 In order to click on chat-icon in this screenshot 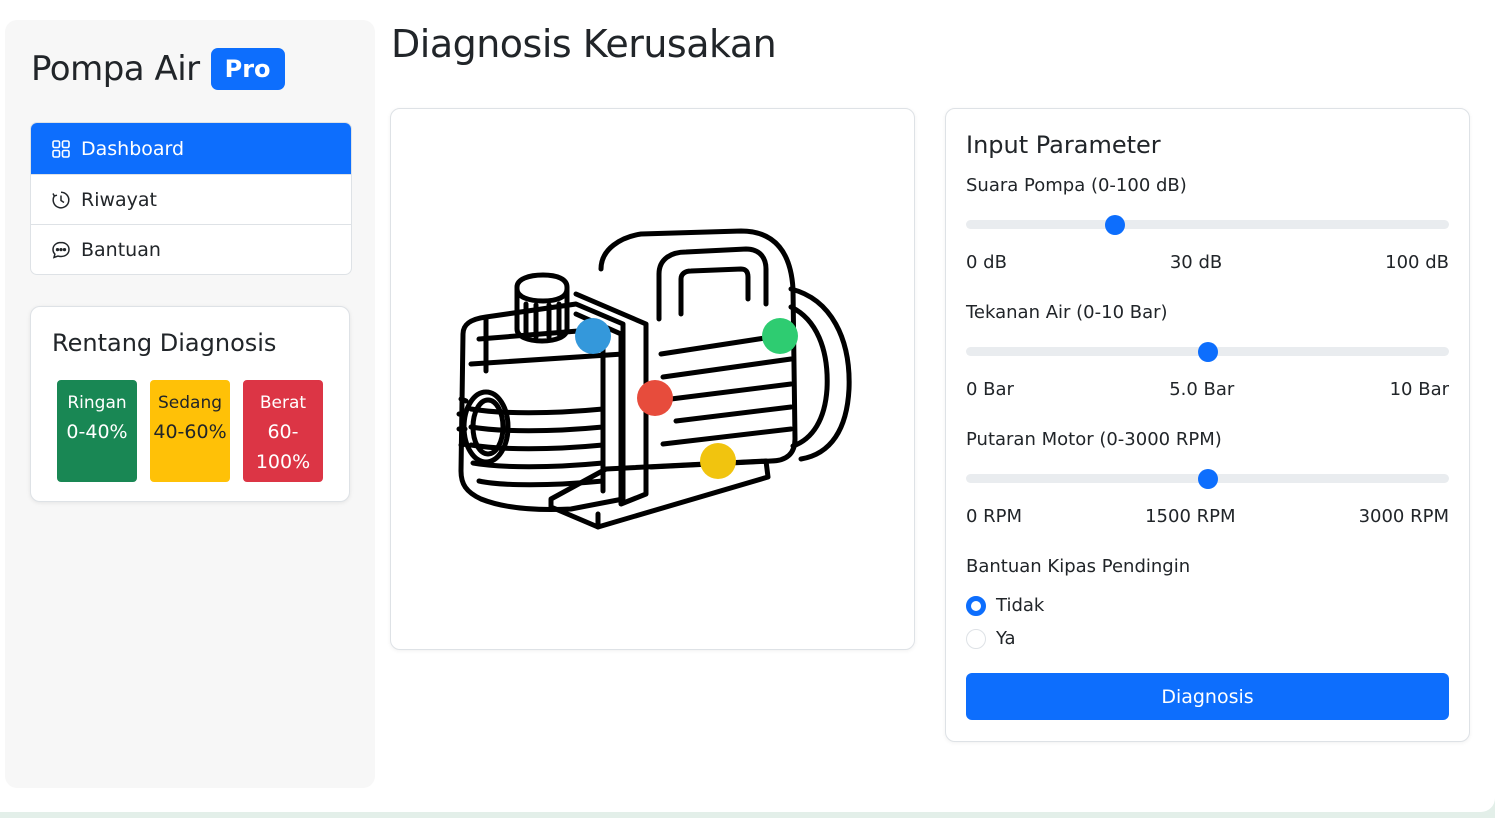, I will do `click(61, 250)`.